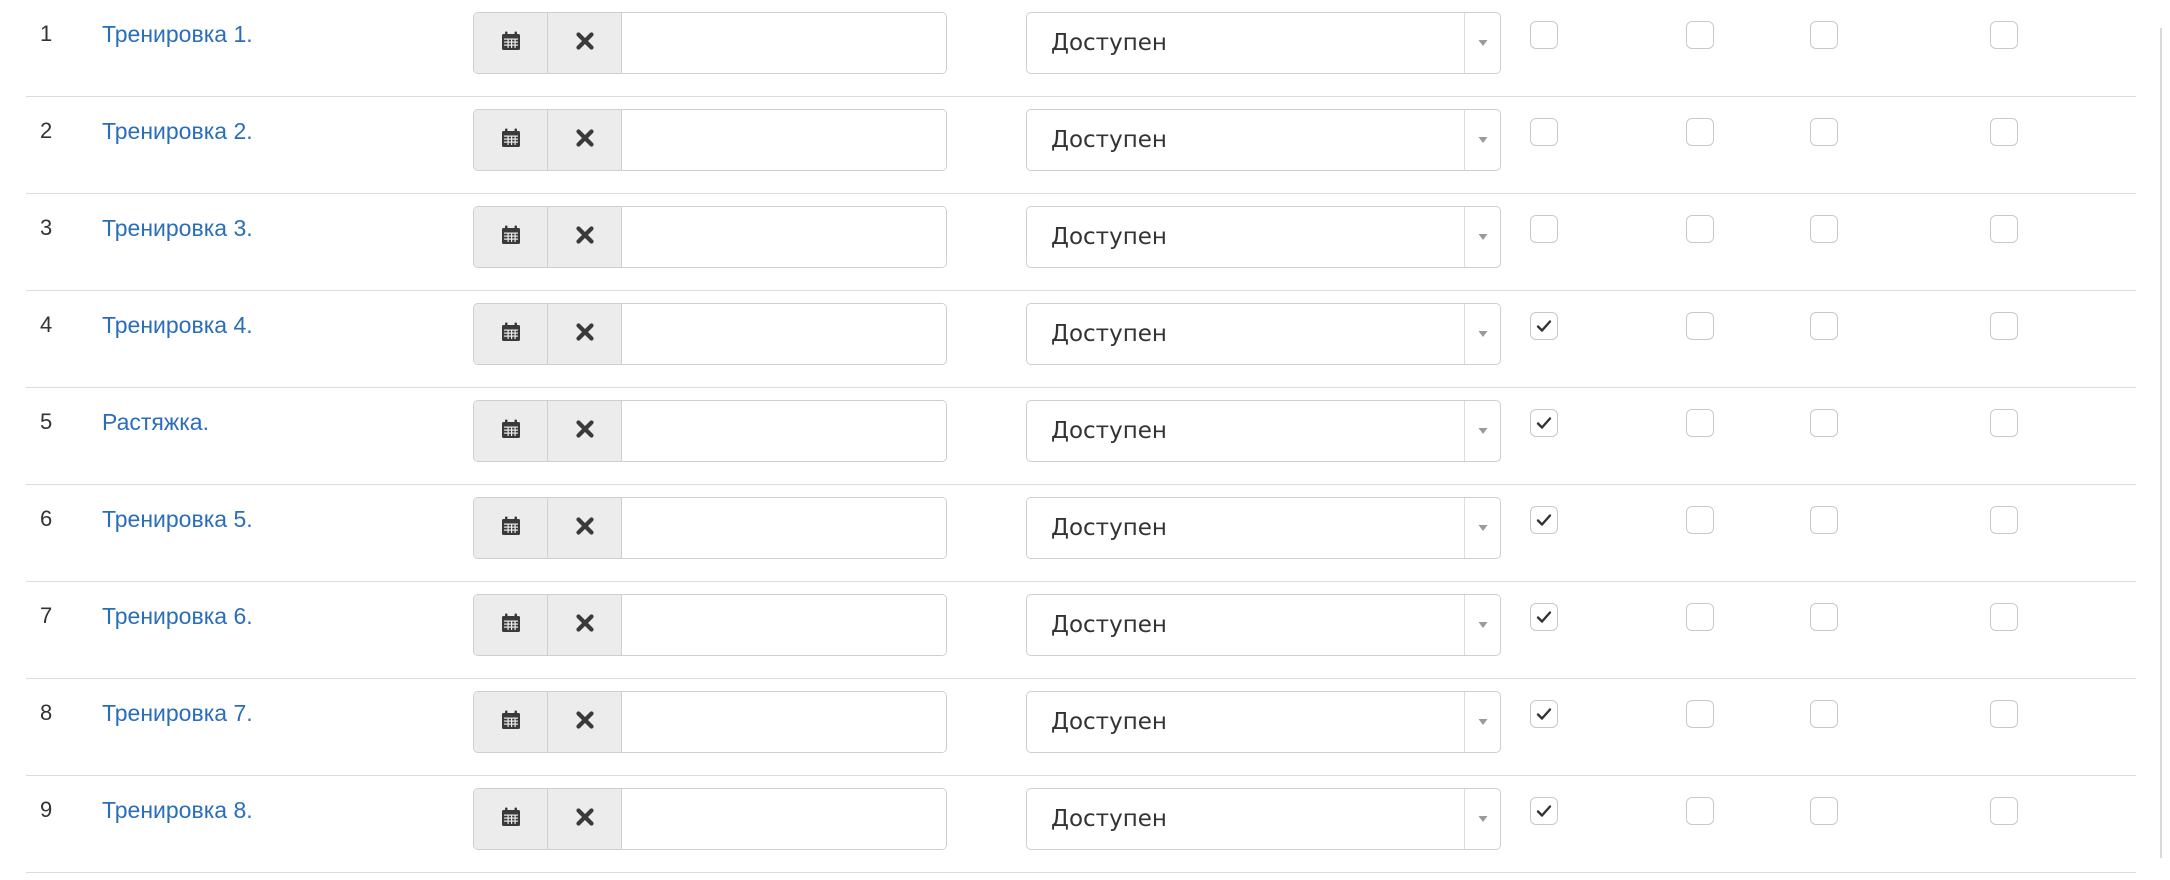 This screenshot has height=880, width=2170. What do you see at coordinates (155, 422) in the screenshot?
I see `lesson-title-link: Растяжка.` at bounding box center [155, 422].